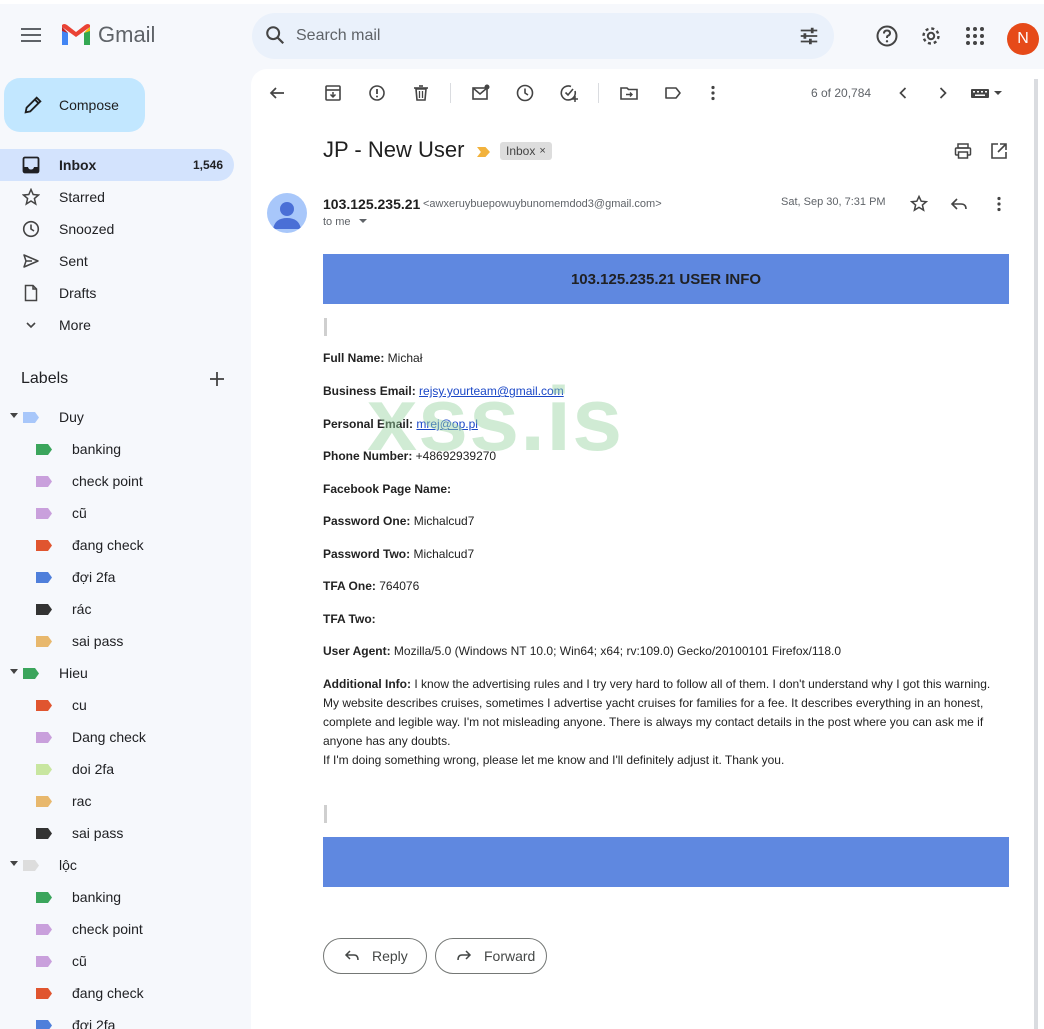 This screenshot has height=1029, width=1044. Describe the element at coordinates (841, 93) in the screenshot. I see `message-pager: 6 of 20,784` at that location.